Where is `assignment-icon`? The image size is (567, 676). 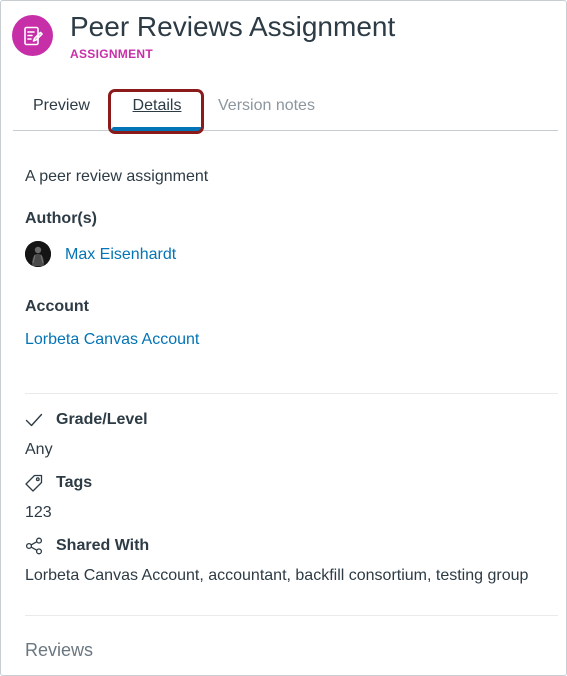
assignment-icon is located at coordinates (32, 35).